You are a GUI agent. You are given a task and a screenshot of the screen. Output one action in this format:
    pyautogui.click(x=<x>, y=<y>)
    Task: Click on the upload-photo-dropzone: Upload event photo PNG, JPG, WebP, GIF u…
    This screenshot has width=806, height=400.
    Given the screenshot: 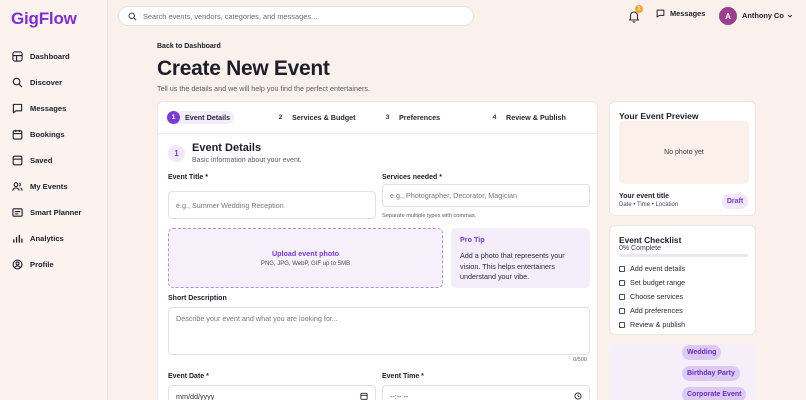 What is the action you would take?
    pyautogui.click(x=305, y=258)
    